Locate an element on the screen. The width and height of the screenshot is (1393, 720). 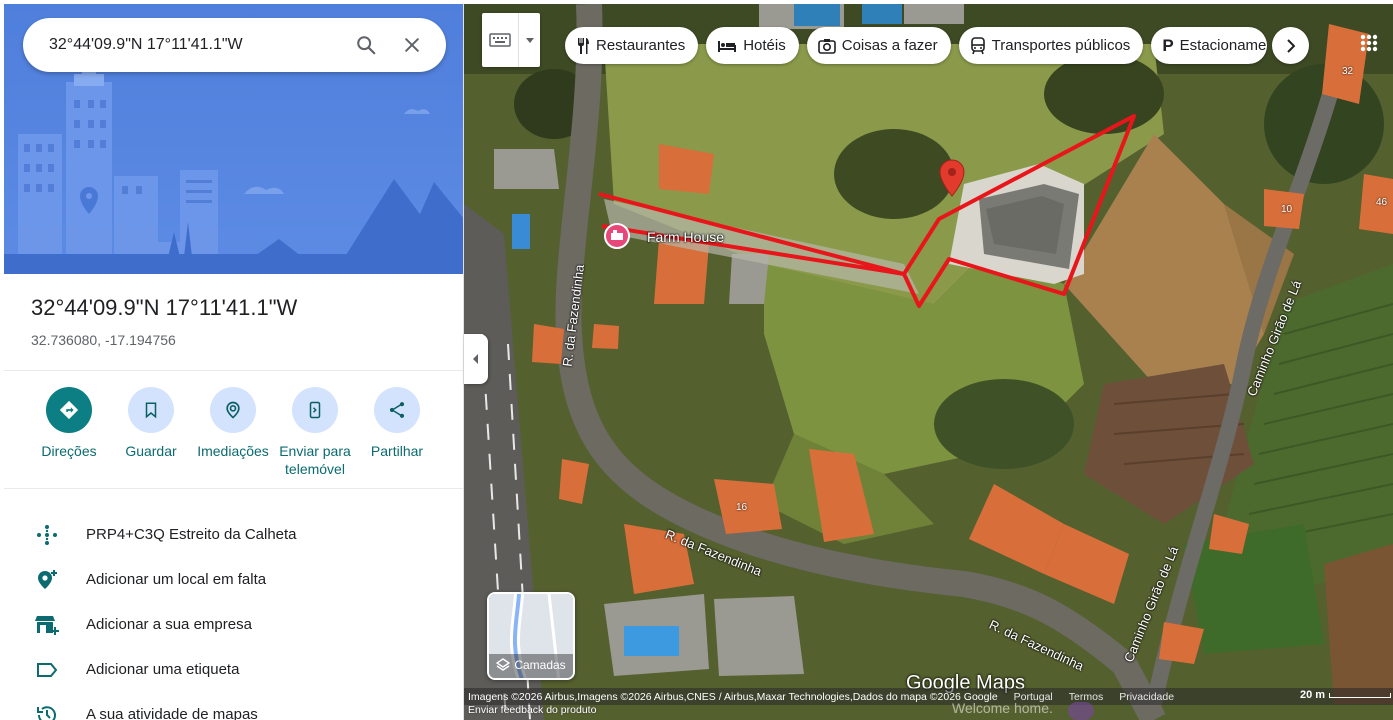
clear-search-button is located at coordinates (412, 45).